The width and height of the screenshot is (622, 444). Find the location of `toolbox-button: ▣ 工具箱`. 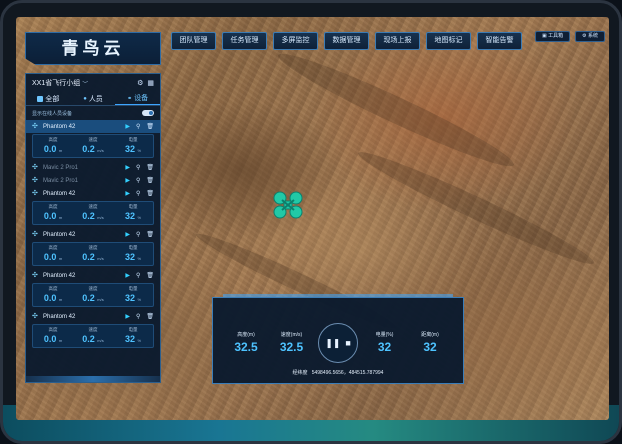

toolbox-button: ▣ 工具箱 is located at coordinates (552, 36).